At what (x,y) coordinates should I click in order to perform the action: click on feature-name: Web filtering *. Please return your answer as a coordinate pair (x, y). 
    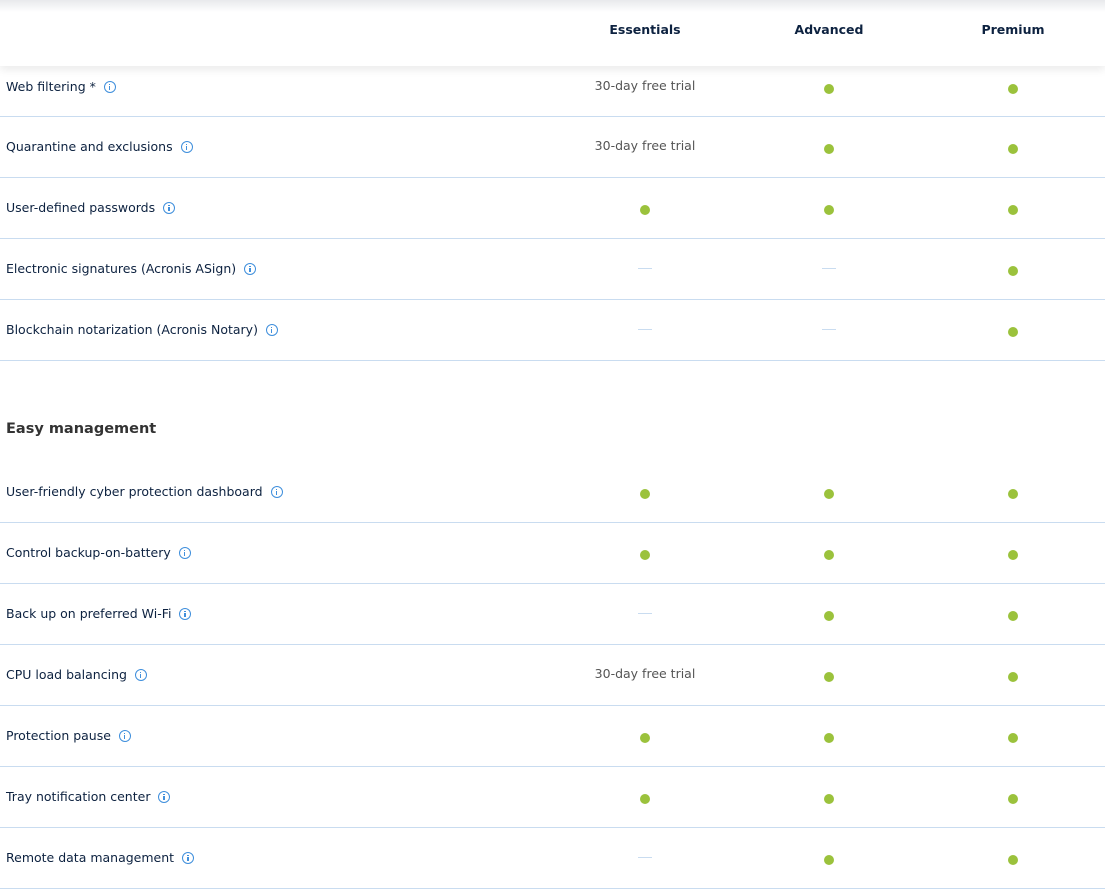
    Looking at the image, I should click on (51, 86).